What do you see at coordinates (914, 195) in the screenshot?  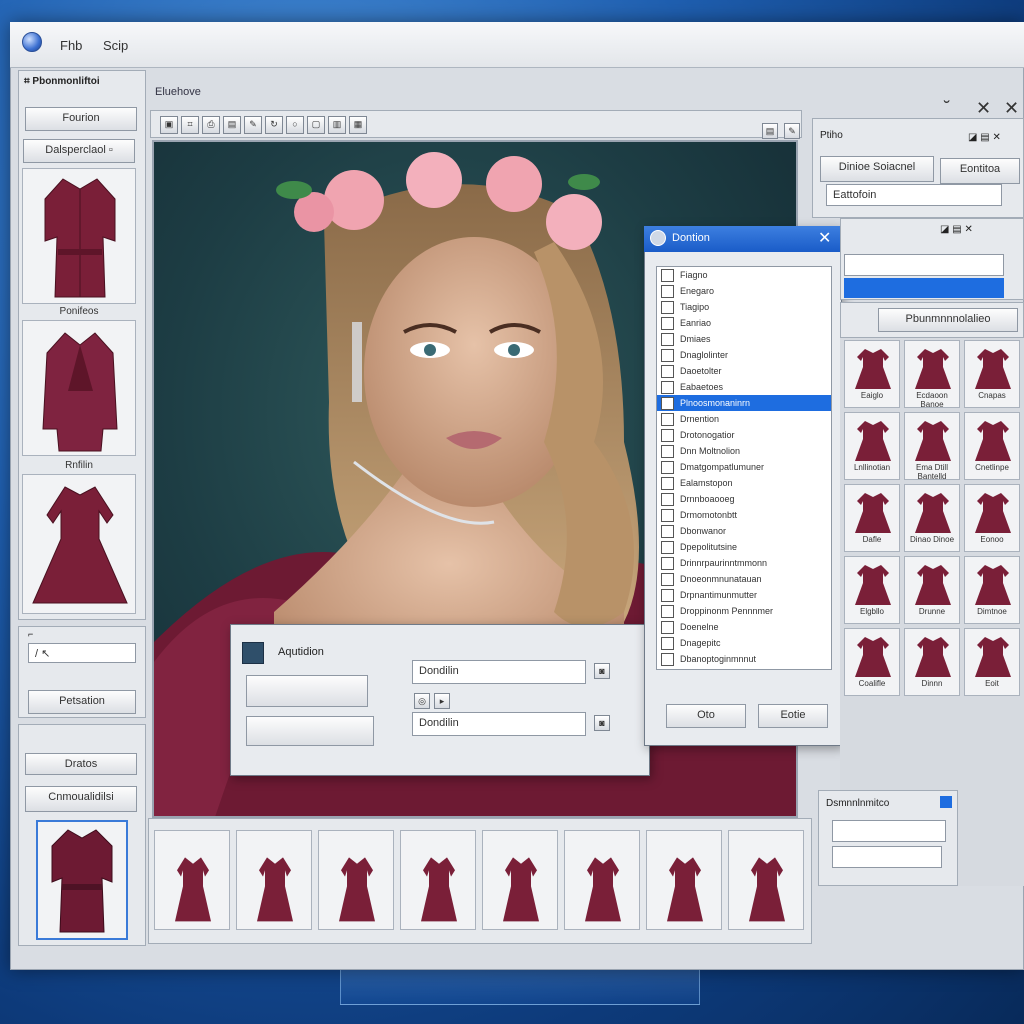 I see `right-field: Eattofoin` at bounding box center [914, 195].